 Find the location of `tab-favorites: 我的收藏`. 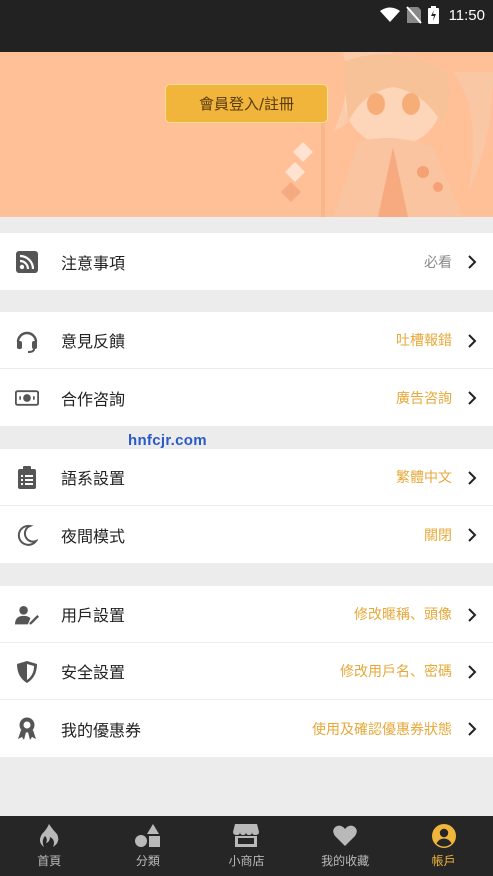

tab-favorites: 我的收藏 is located at coordinates (345, 846).